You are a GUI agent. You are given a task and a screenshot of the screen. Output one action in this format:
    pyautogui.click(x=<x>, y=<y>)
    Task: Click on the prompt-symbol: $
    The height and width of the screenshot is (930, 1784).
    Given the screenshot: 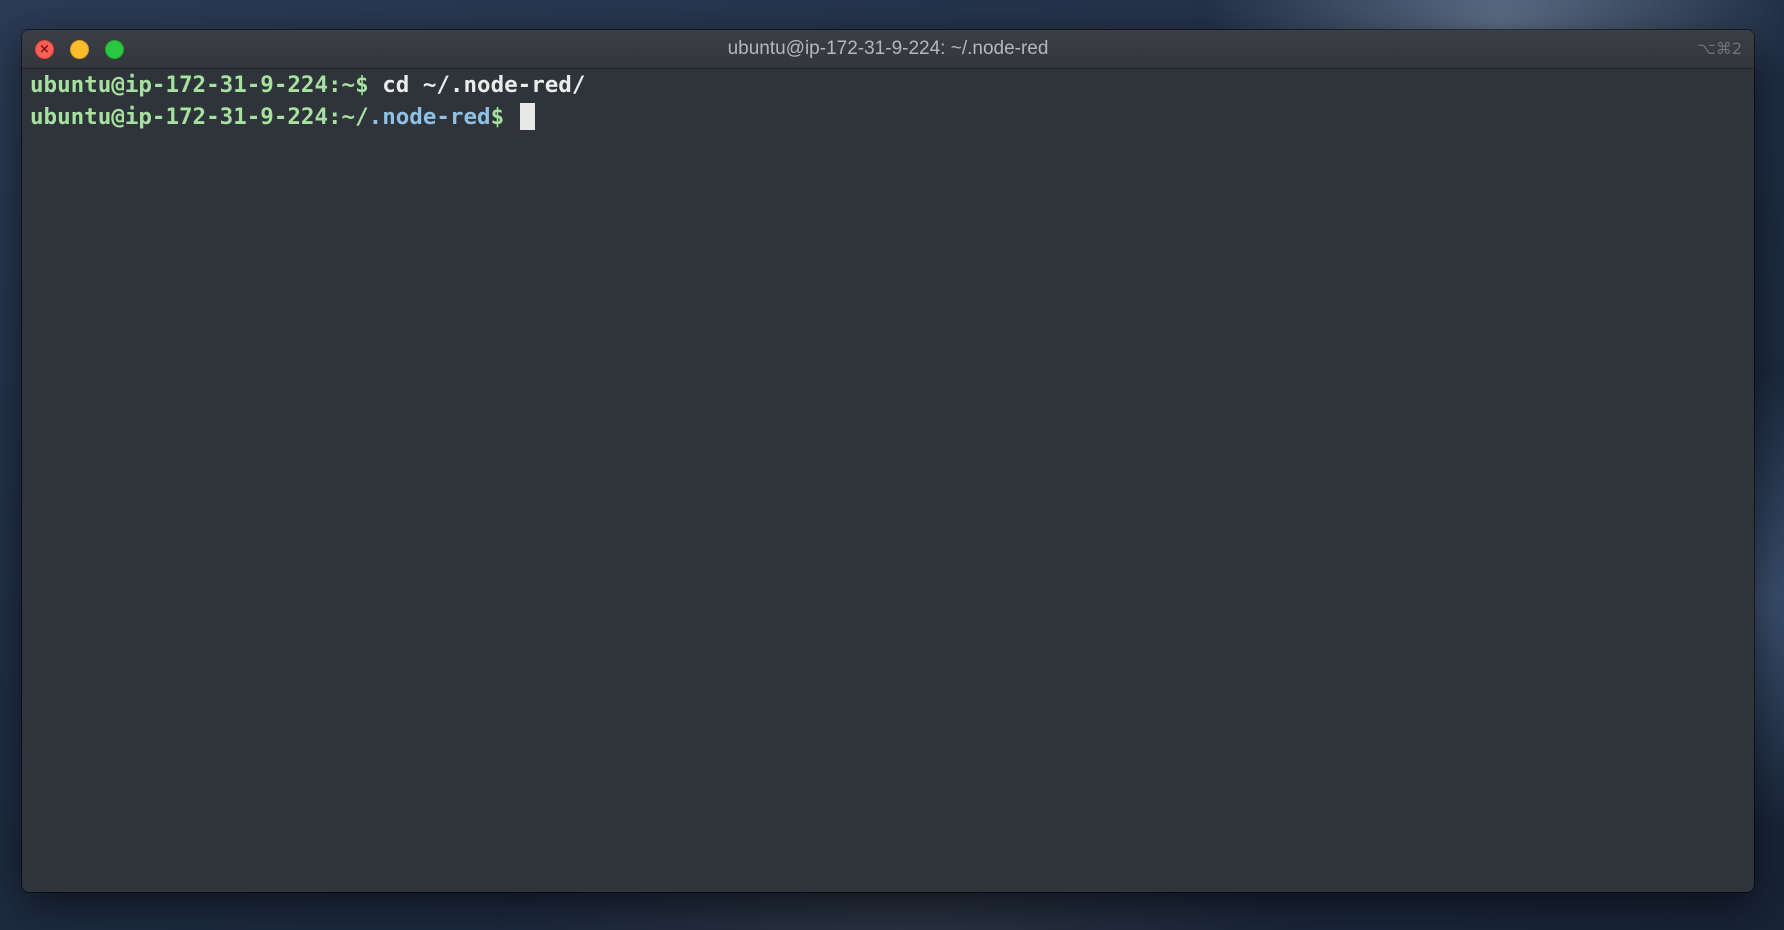 What is the action you would take?
    pyautogui.click(x=497, y=117)
    